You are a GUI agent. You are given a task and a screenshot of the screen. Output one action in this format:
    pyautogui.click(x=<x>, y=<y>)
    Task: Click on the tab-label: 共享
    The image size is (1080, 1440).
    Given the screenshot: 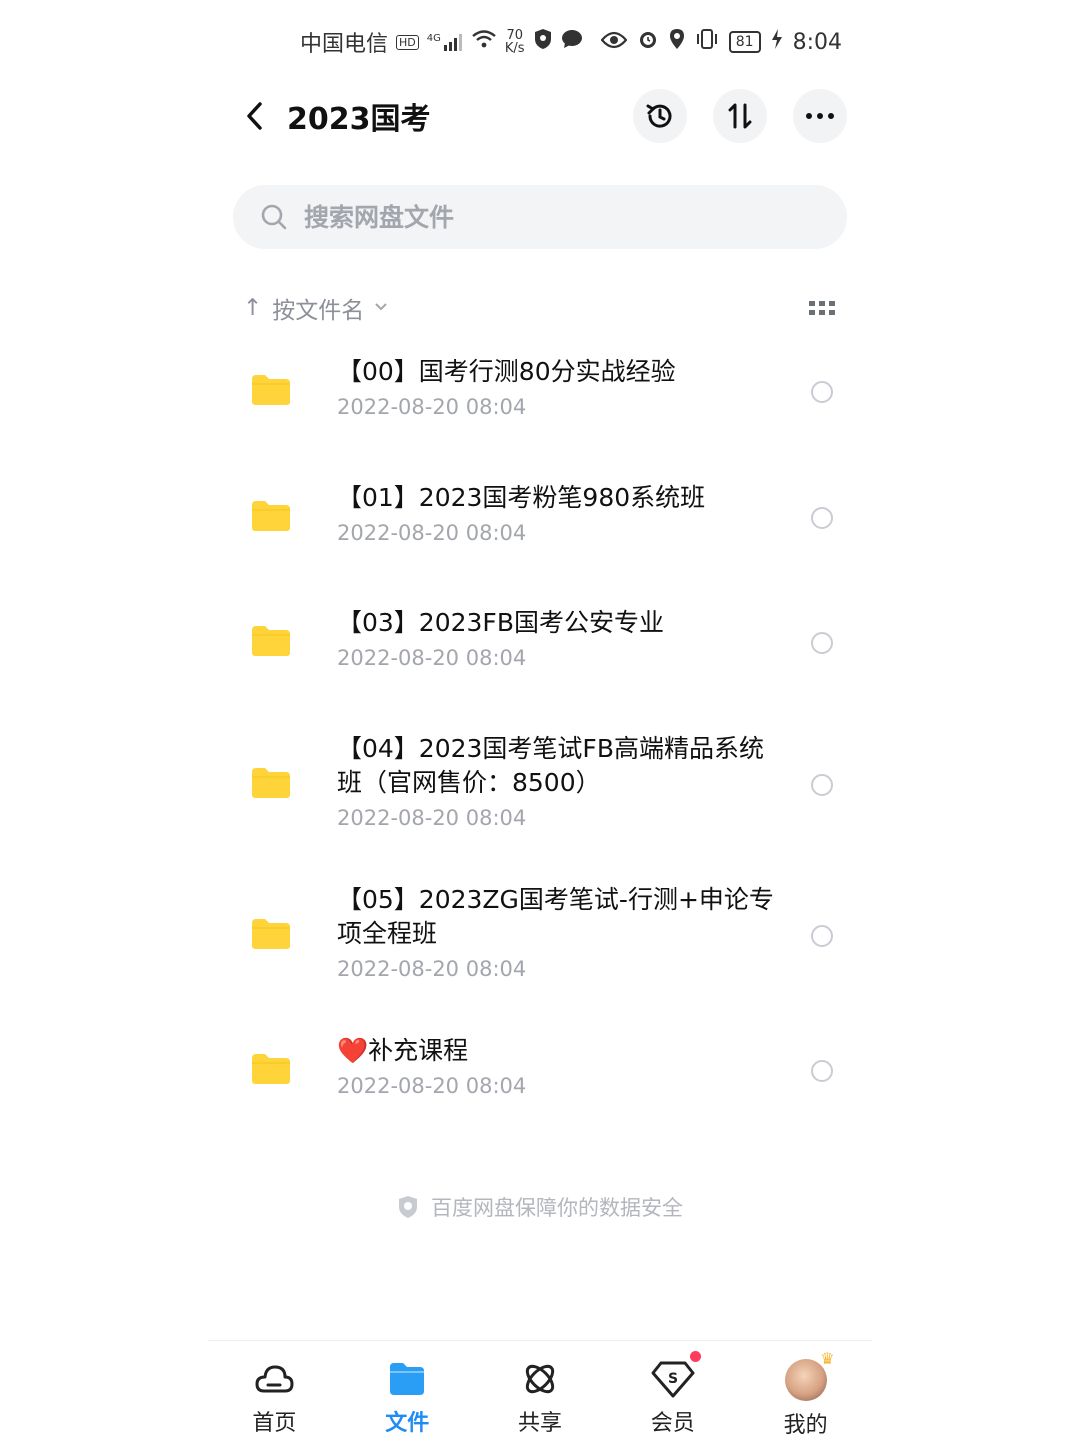 What is the action you would take?
    pyautogui.click(x=539, y=1423)
    